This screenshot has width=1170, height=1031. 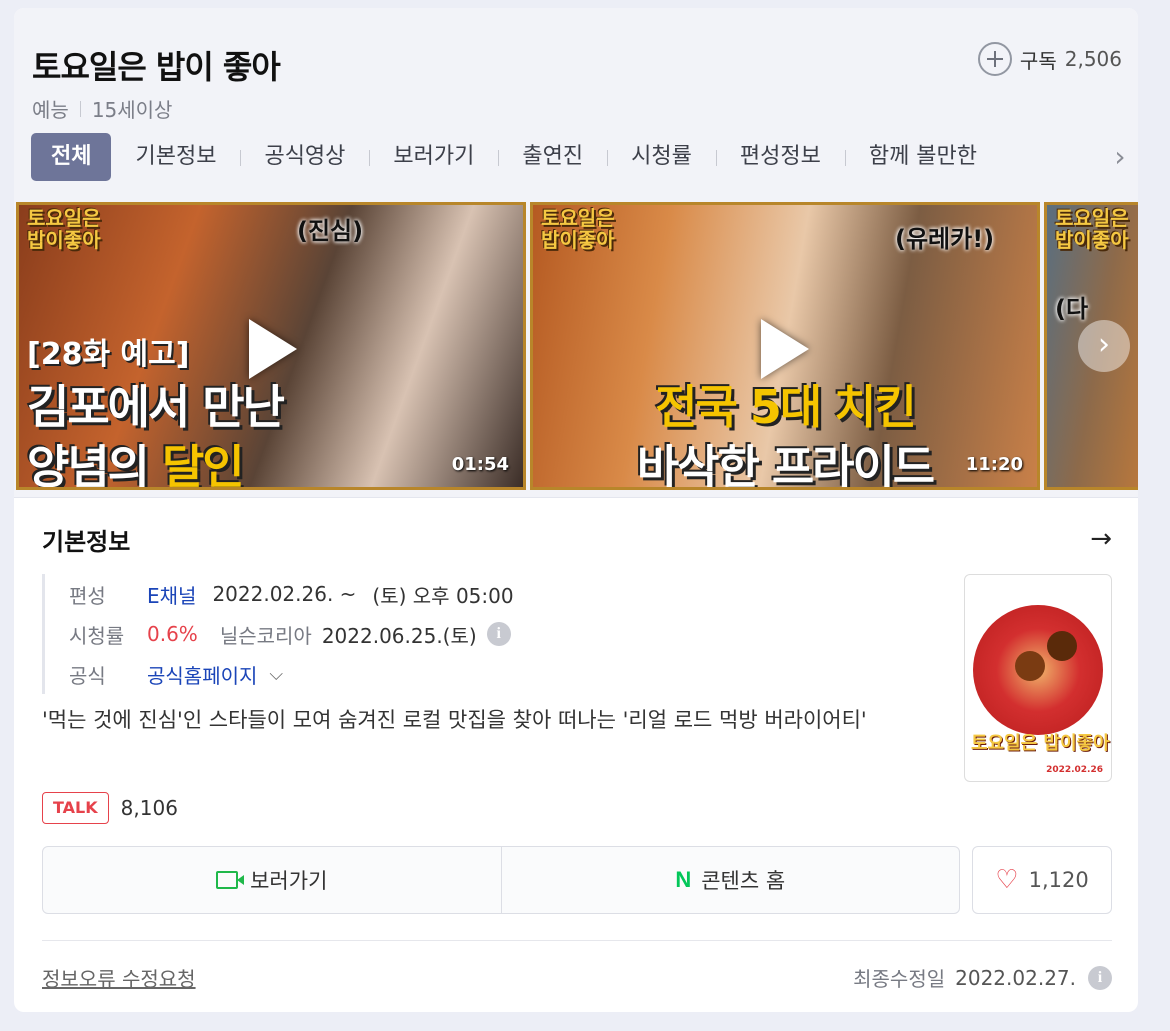 I want to click on ratings-date: 2022.06.25.(토), so click(x=399, y=635).